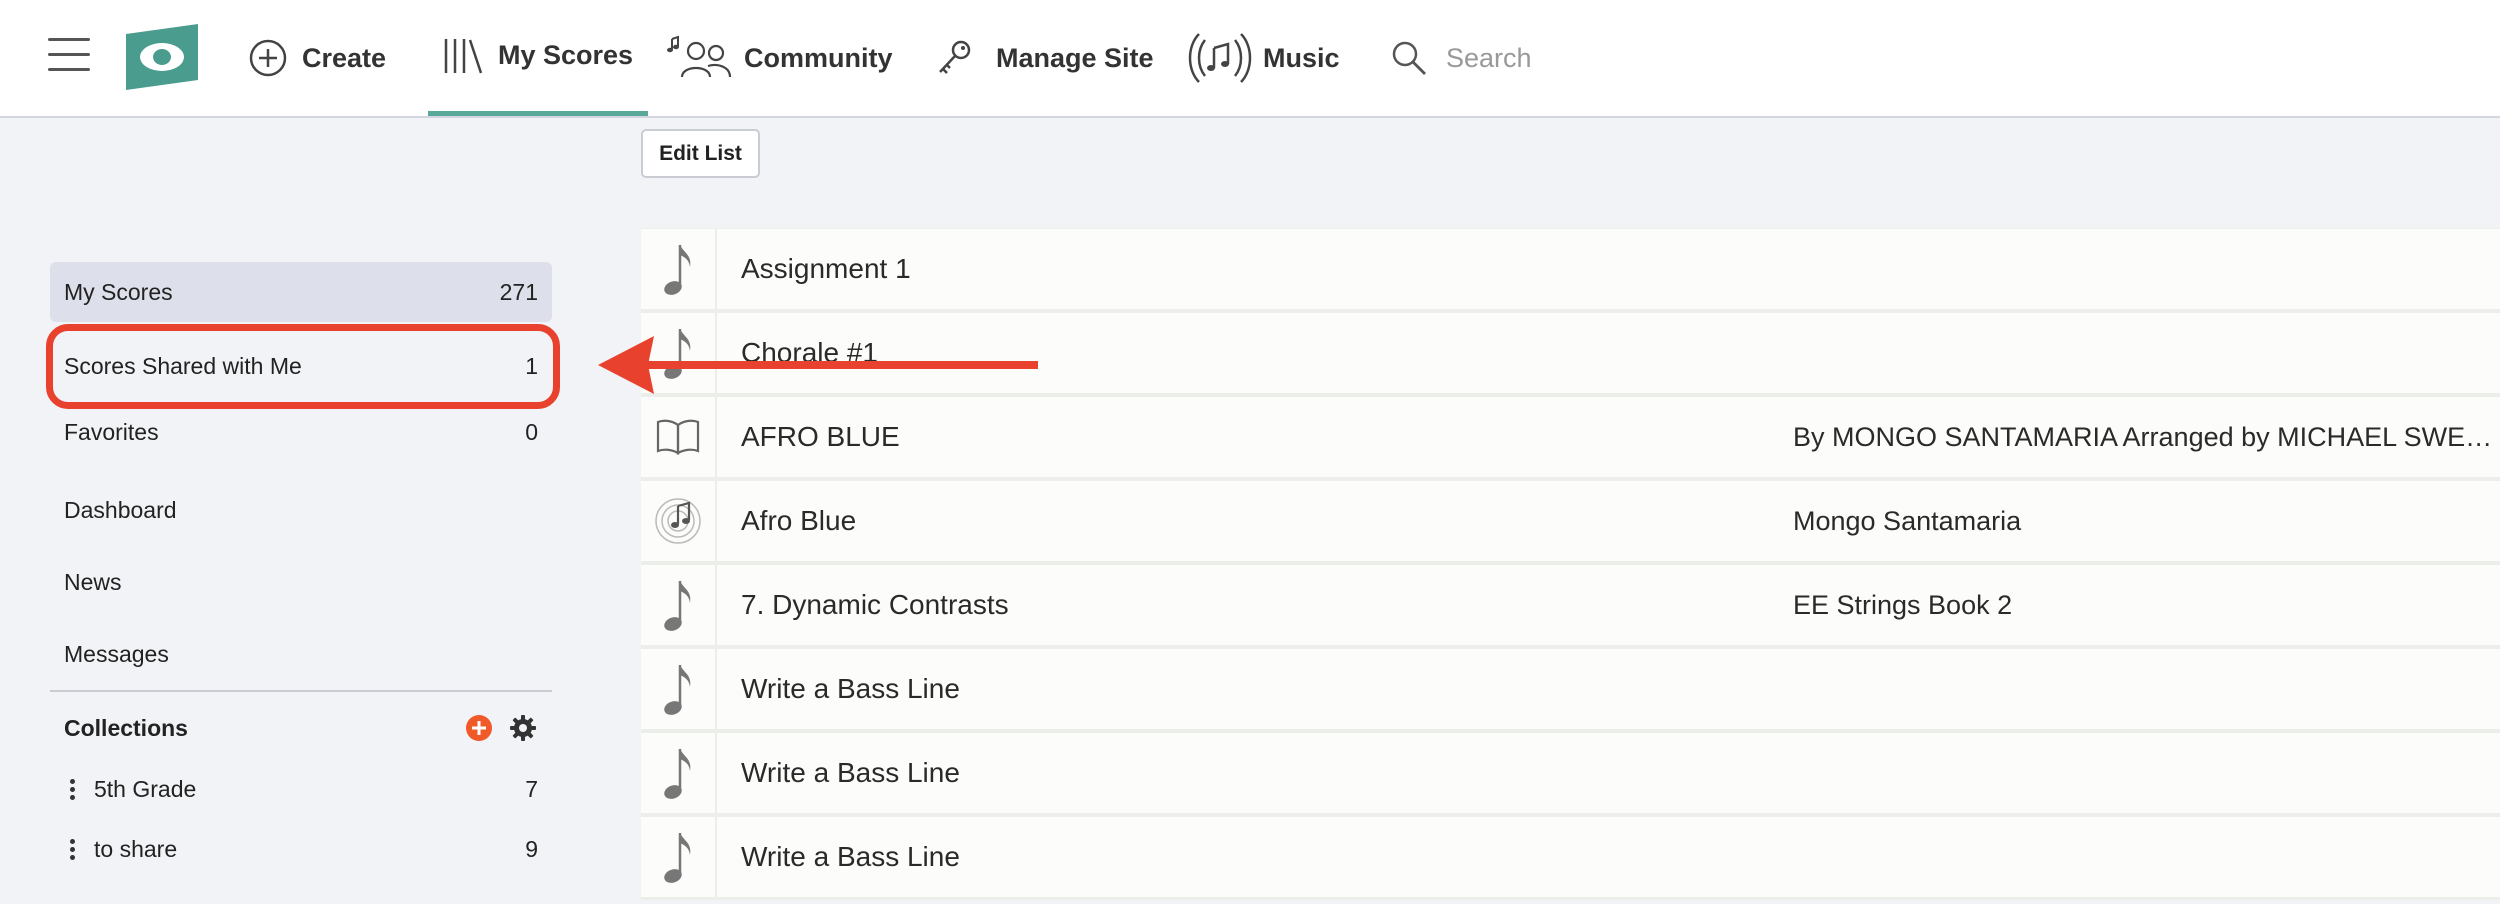 This screenshot has height=904, width=2500. What do you see at coordinates (301, 654) in the screenshot?
I see `sidebar-item-messages: Messages` at bounding box center [301, 654].